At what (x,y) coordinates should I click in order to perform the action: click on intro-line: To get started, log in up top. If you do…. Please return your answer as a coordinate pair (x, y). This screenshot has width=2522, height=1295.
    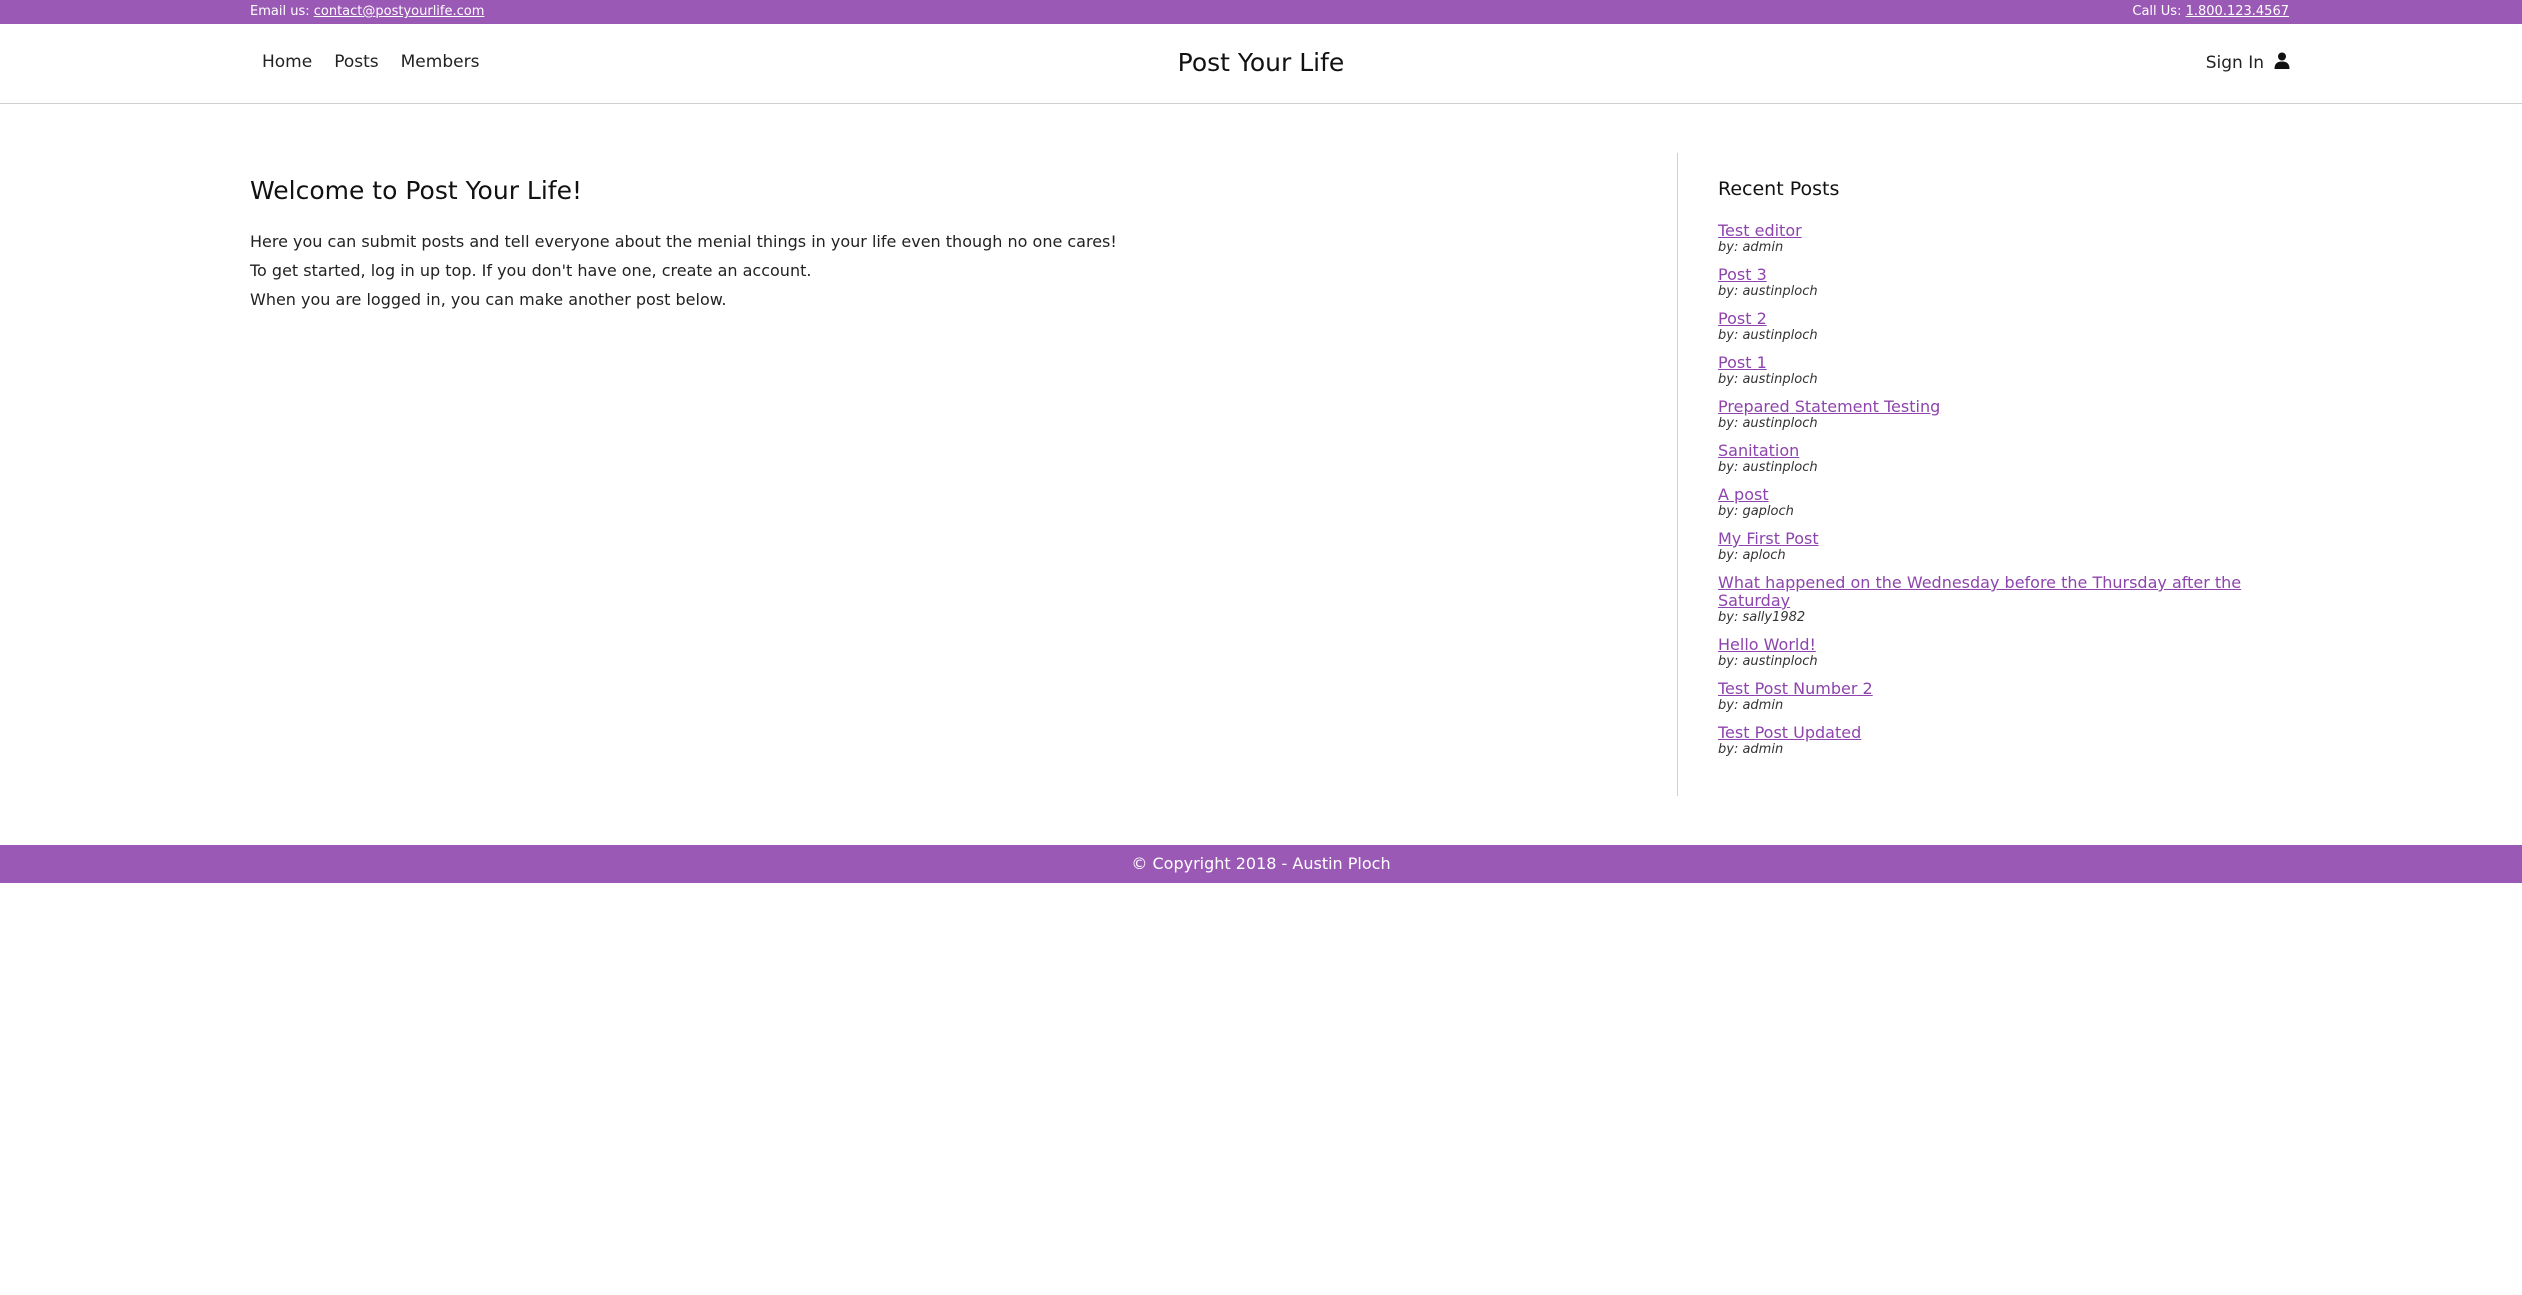
    Looking at the image, I should click on (531, 270).